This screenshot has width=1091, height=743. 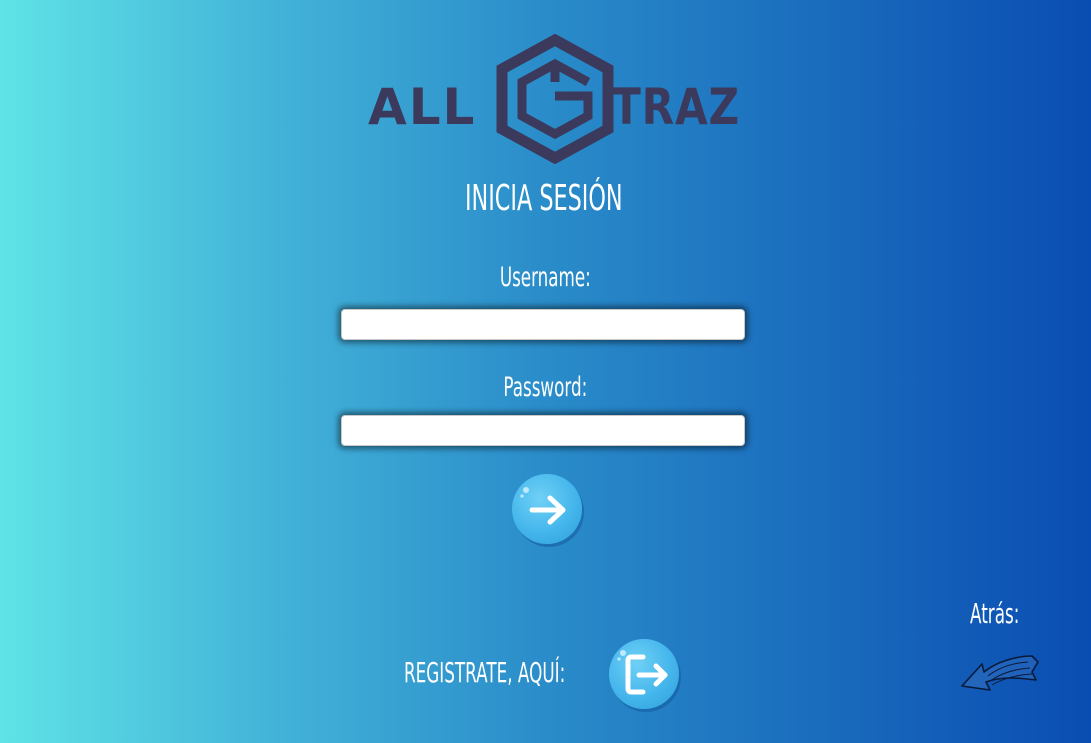 I want to click on username-label: Username:, so click(x=545, y=277).